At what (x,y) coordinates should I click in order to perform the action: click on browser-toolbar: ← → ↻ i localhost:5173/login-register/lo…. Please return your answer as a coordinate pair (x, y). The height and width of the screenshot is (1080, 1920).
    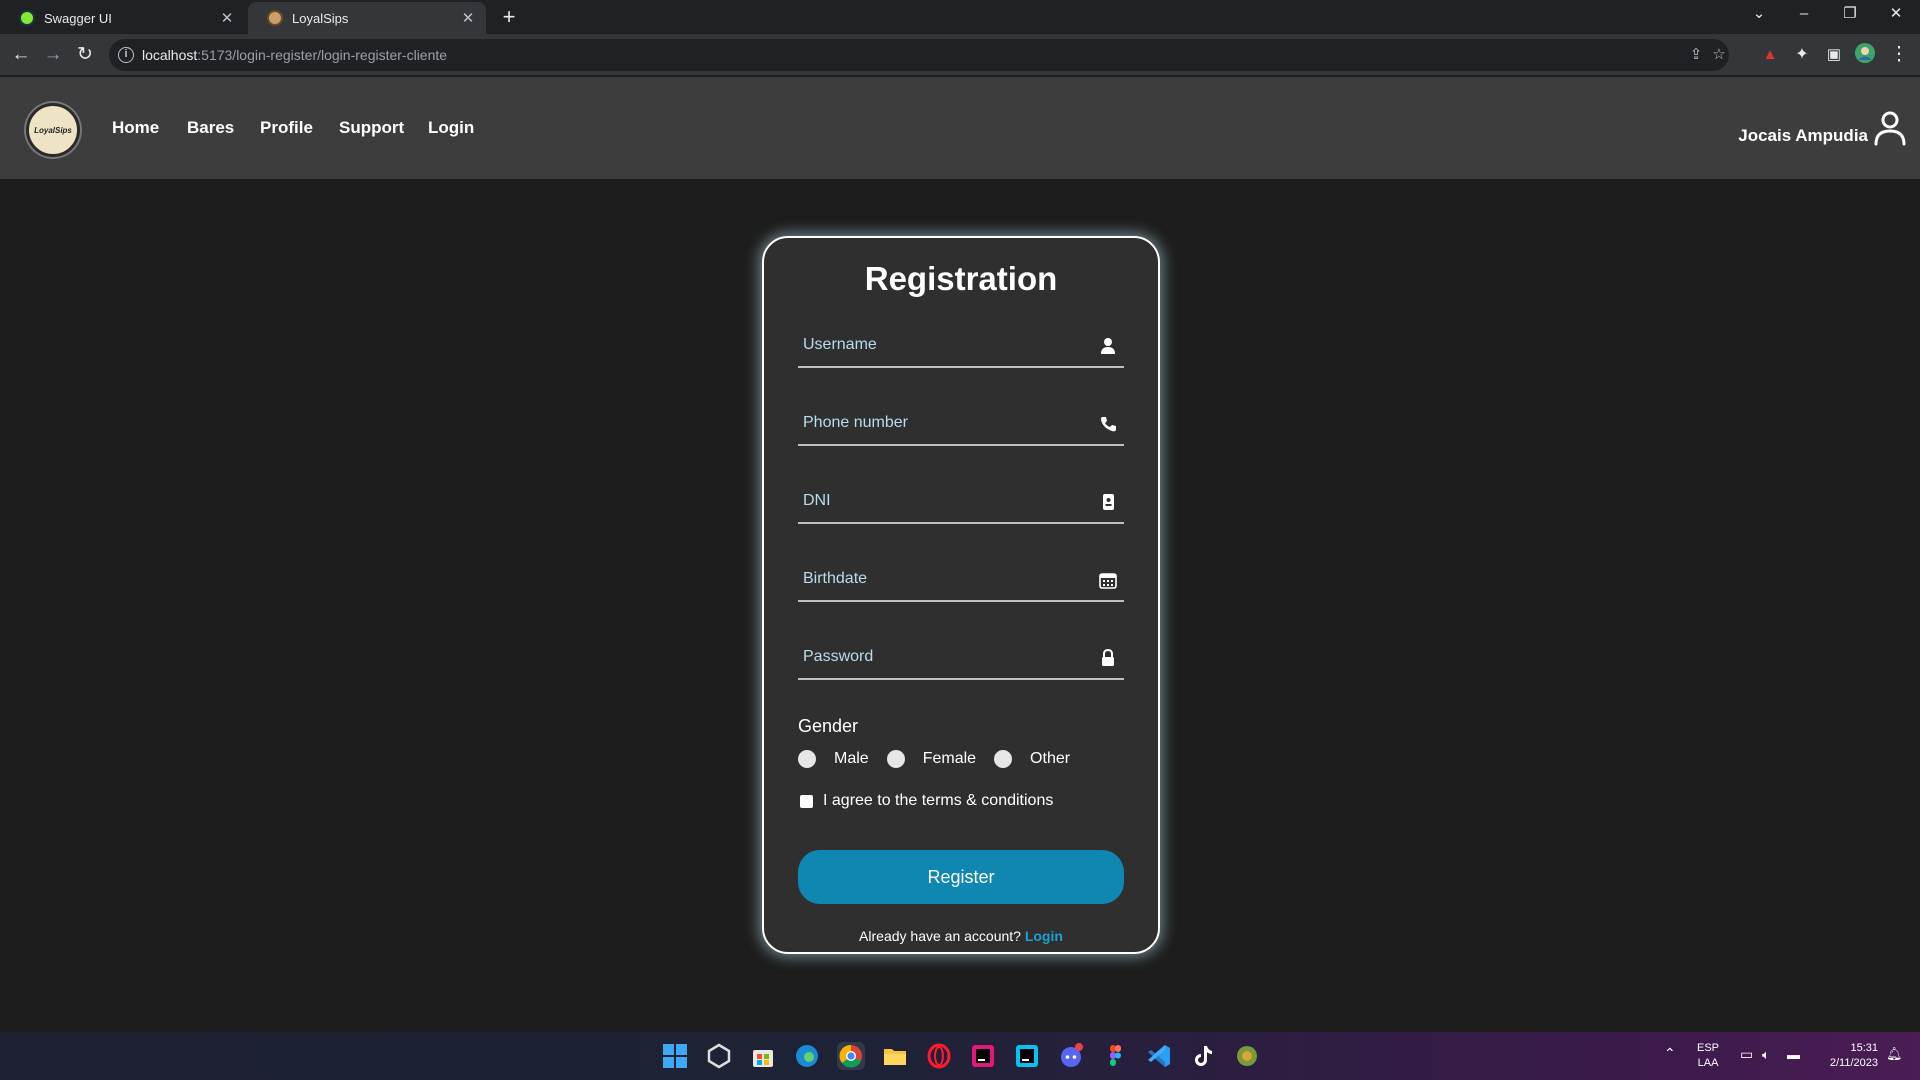
    Looking at the image, I should click on (960, 55).